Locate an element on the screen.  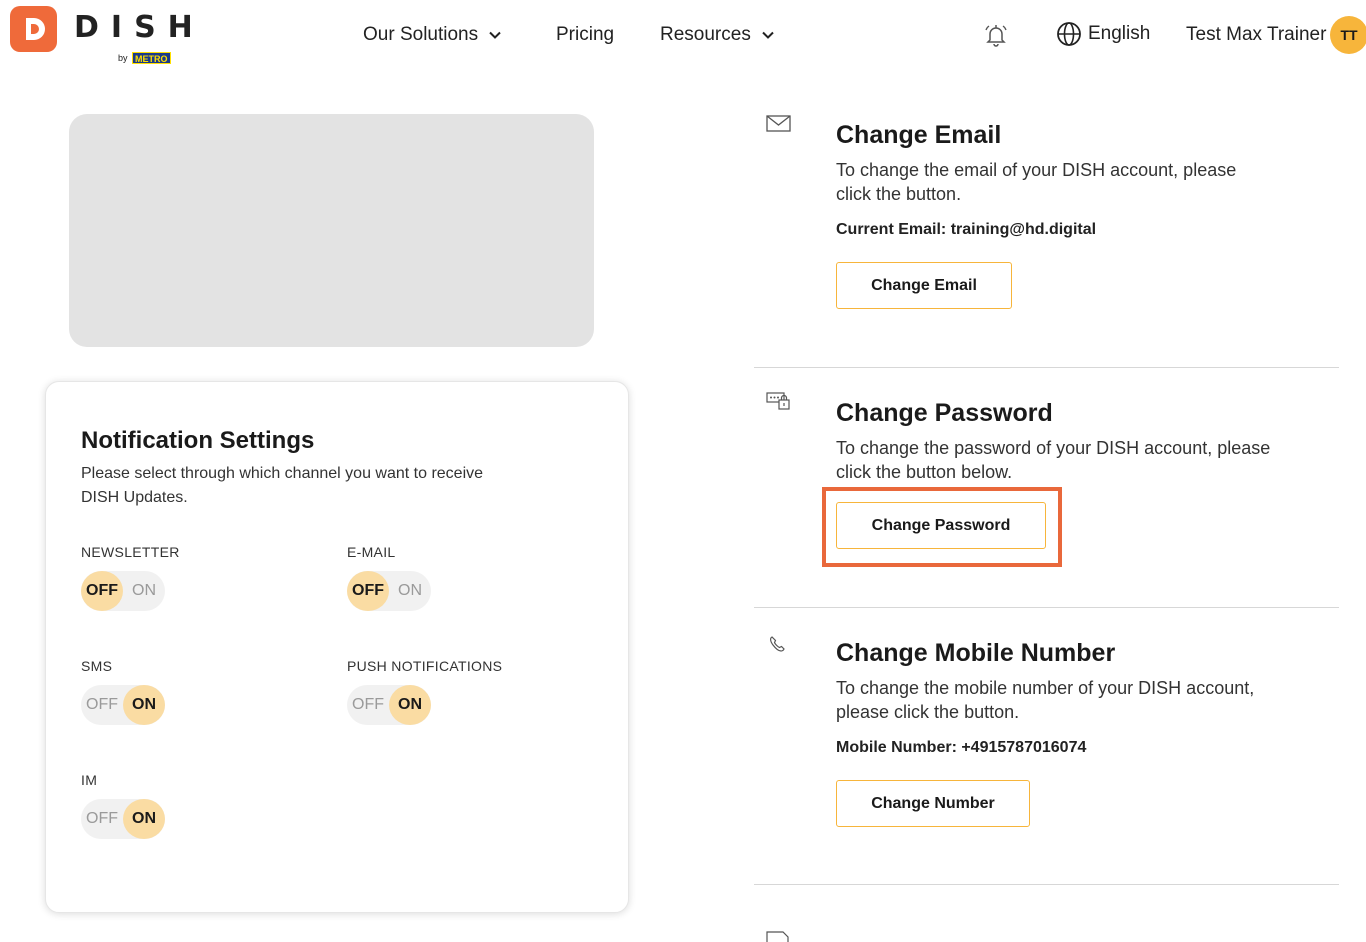
sms-toggle: OFF ON is located at coordinates (123, 705).